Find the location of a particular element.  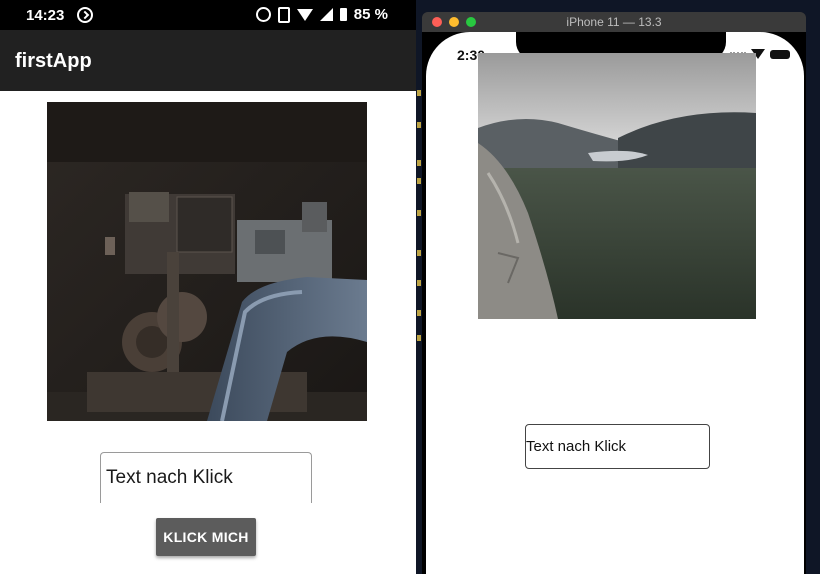

simulator-title: iPhone 11 — 13.3 is located at coordinates (614, 22).